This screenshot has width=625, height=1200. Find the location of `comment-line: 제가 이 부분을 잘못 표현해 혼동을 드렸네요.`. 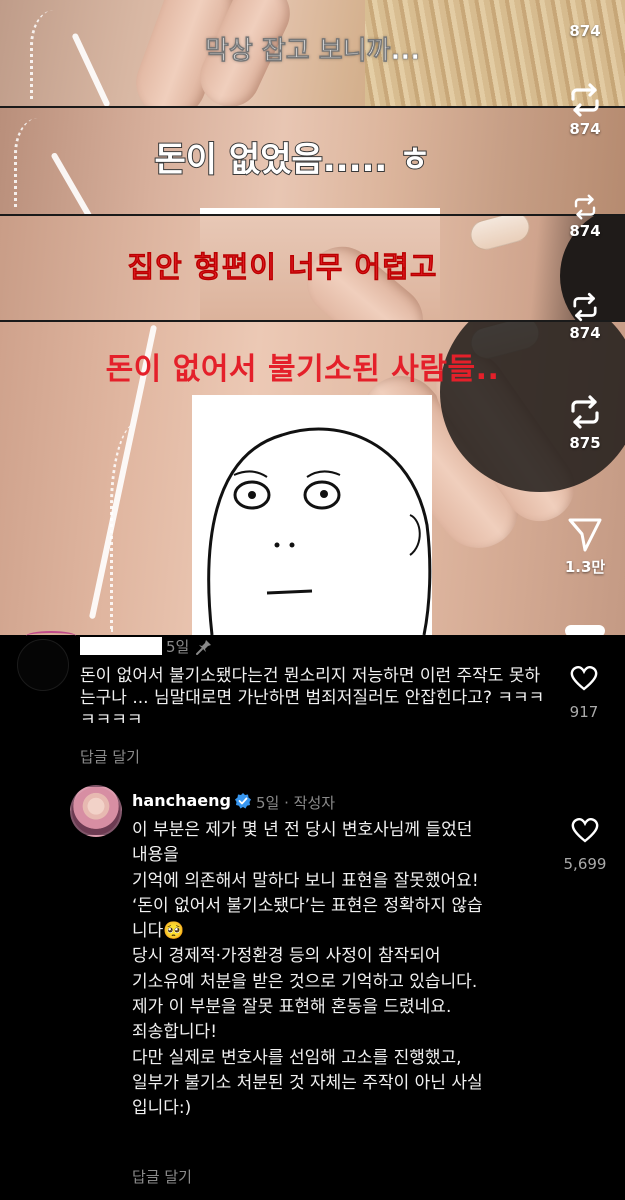

comment-line: 제가 이 부분을 잘못 표현해 혼동을 드렸네요. is located at coordinates (292, 1007).